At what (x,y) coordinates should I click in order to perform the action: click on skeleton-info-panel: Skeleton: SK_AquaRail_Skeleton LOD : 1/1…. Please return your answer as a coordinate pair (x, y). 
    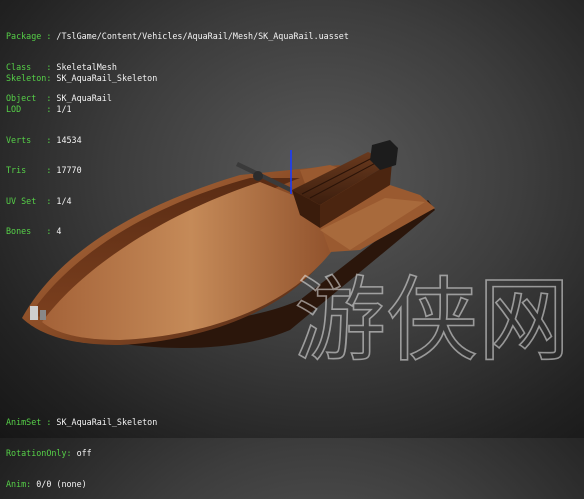
    Looking at the image, I should click on (81, 150).